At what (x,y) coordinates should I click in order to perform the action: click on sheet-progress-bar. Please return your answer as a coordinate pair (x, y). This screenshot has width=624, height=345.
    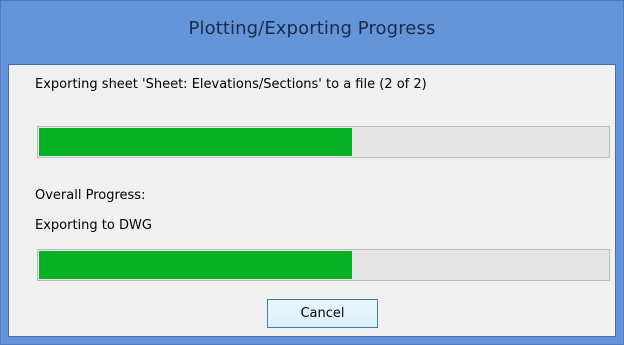
    Looking at the image, I should click on (323, 142).